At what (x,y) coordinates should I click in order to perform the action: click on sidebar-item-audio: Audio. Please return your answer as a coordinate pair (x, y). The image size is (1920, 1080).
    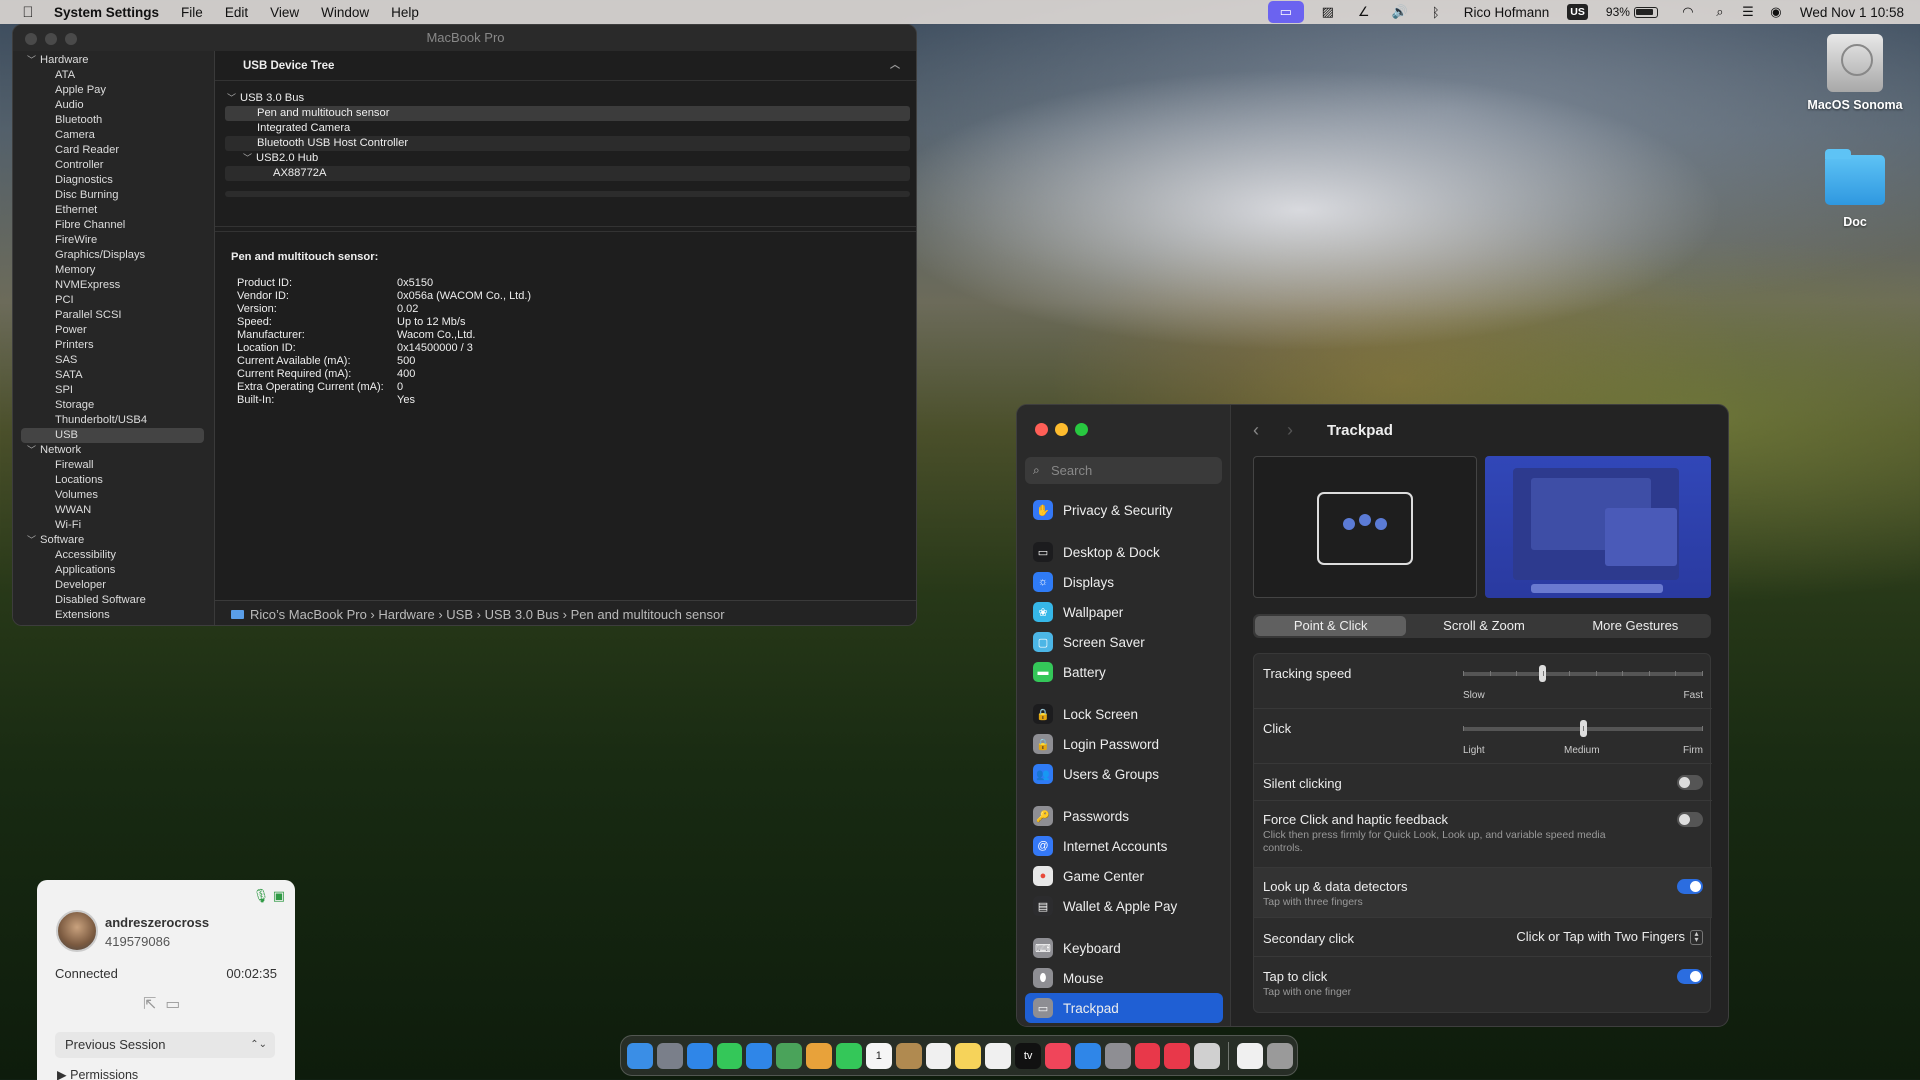
    Looking at the image, I should click on (113, 105).